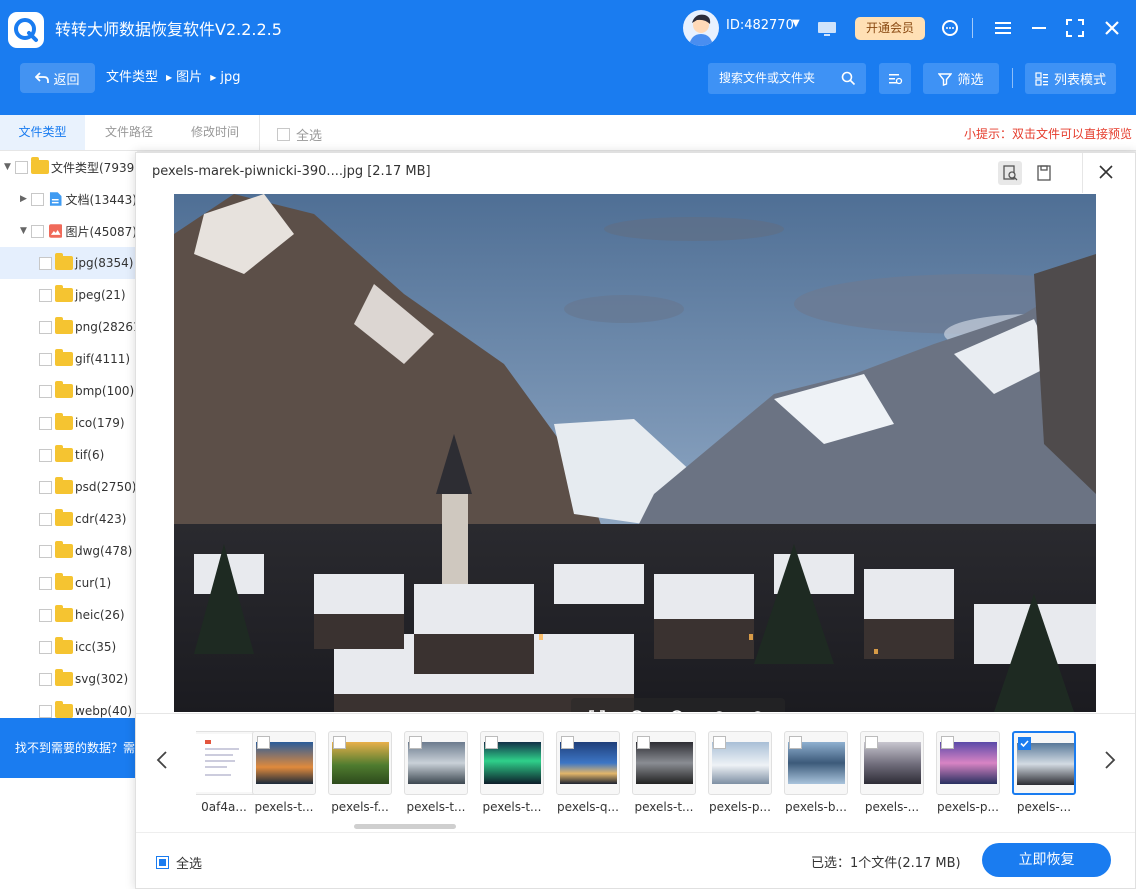  Describe the element at coordinates (890, 28) in the screenshot. I see `vip-button: 开通会员` at that location.